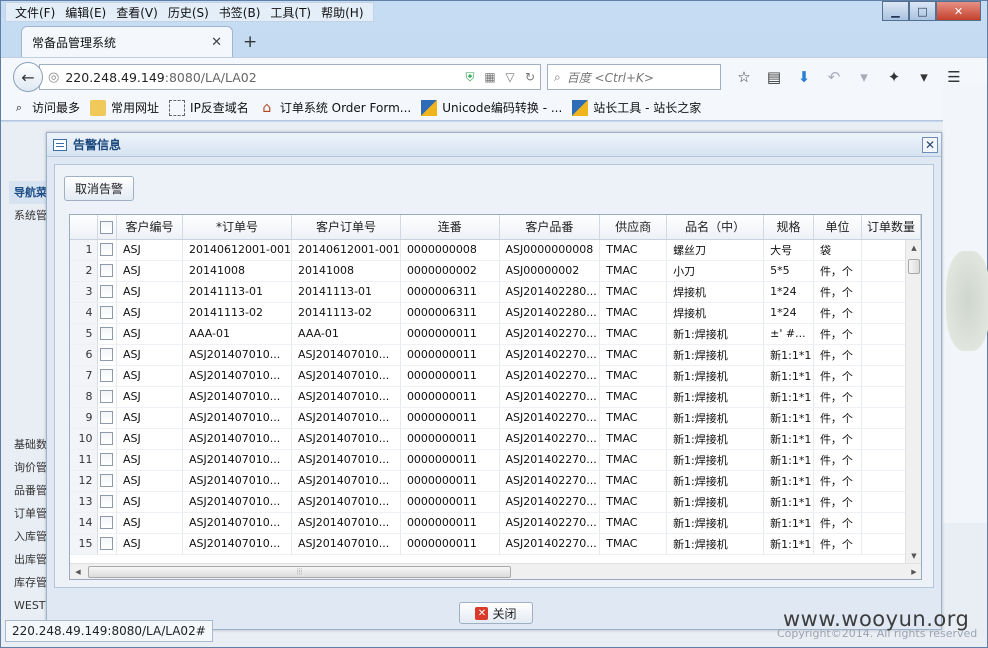 This screenshot has height=648, width=988. Describe the element at coordinates (124, 107) in the screenshot. I see `bookmark-common-sites: 常用网址` at that location.